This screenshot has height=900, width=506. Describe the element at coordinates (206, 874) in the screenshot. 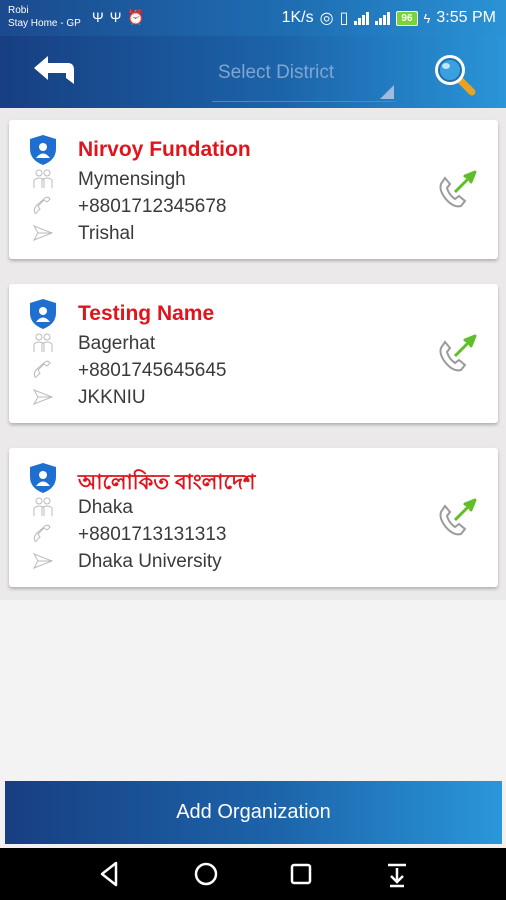

I see `nav-home-icon` at that location.